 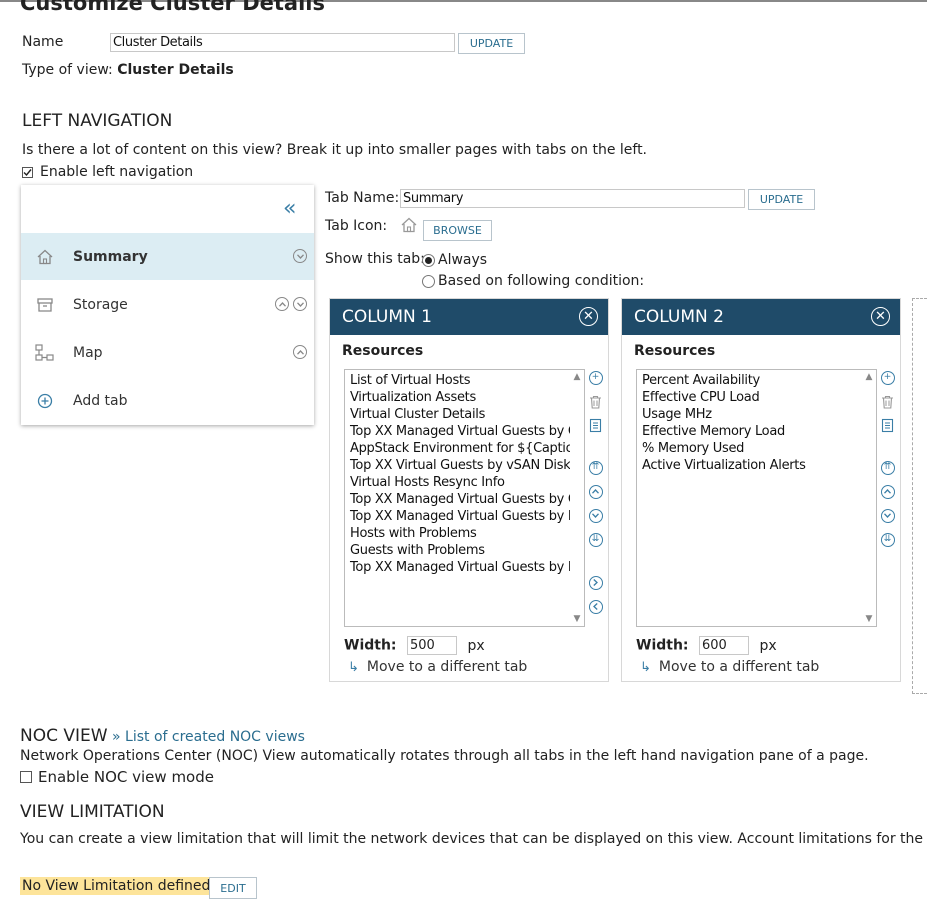 I want to click on list-item: Virtualization Assets, so click(x=467, y=397).